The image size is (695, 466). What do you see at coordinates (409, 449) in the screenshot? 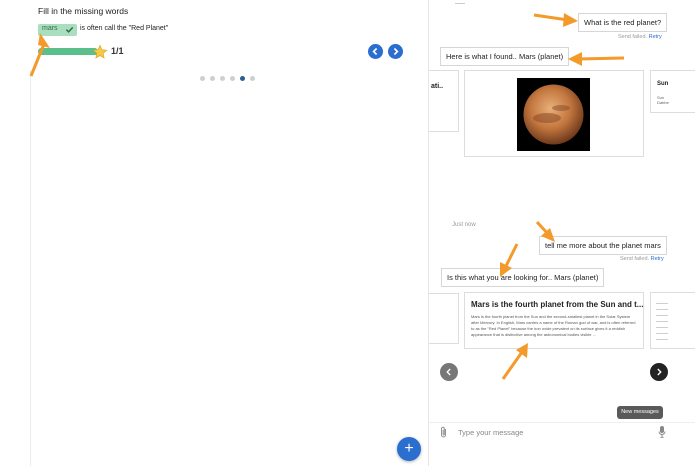
I see `add-button: +` at bounding box center [409, 449].